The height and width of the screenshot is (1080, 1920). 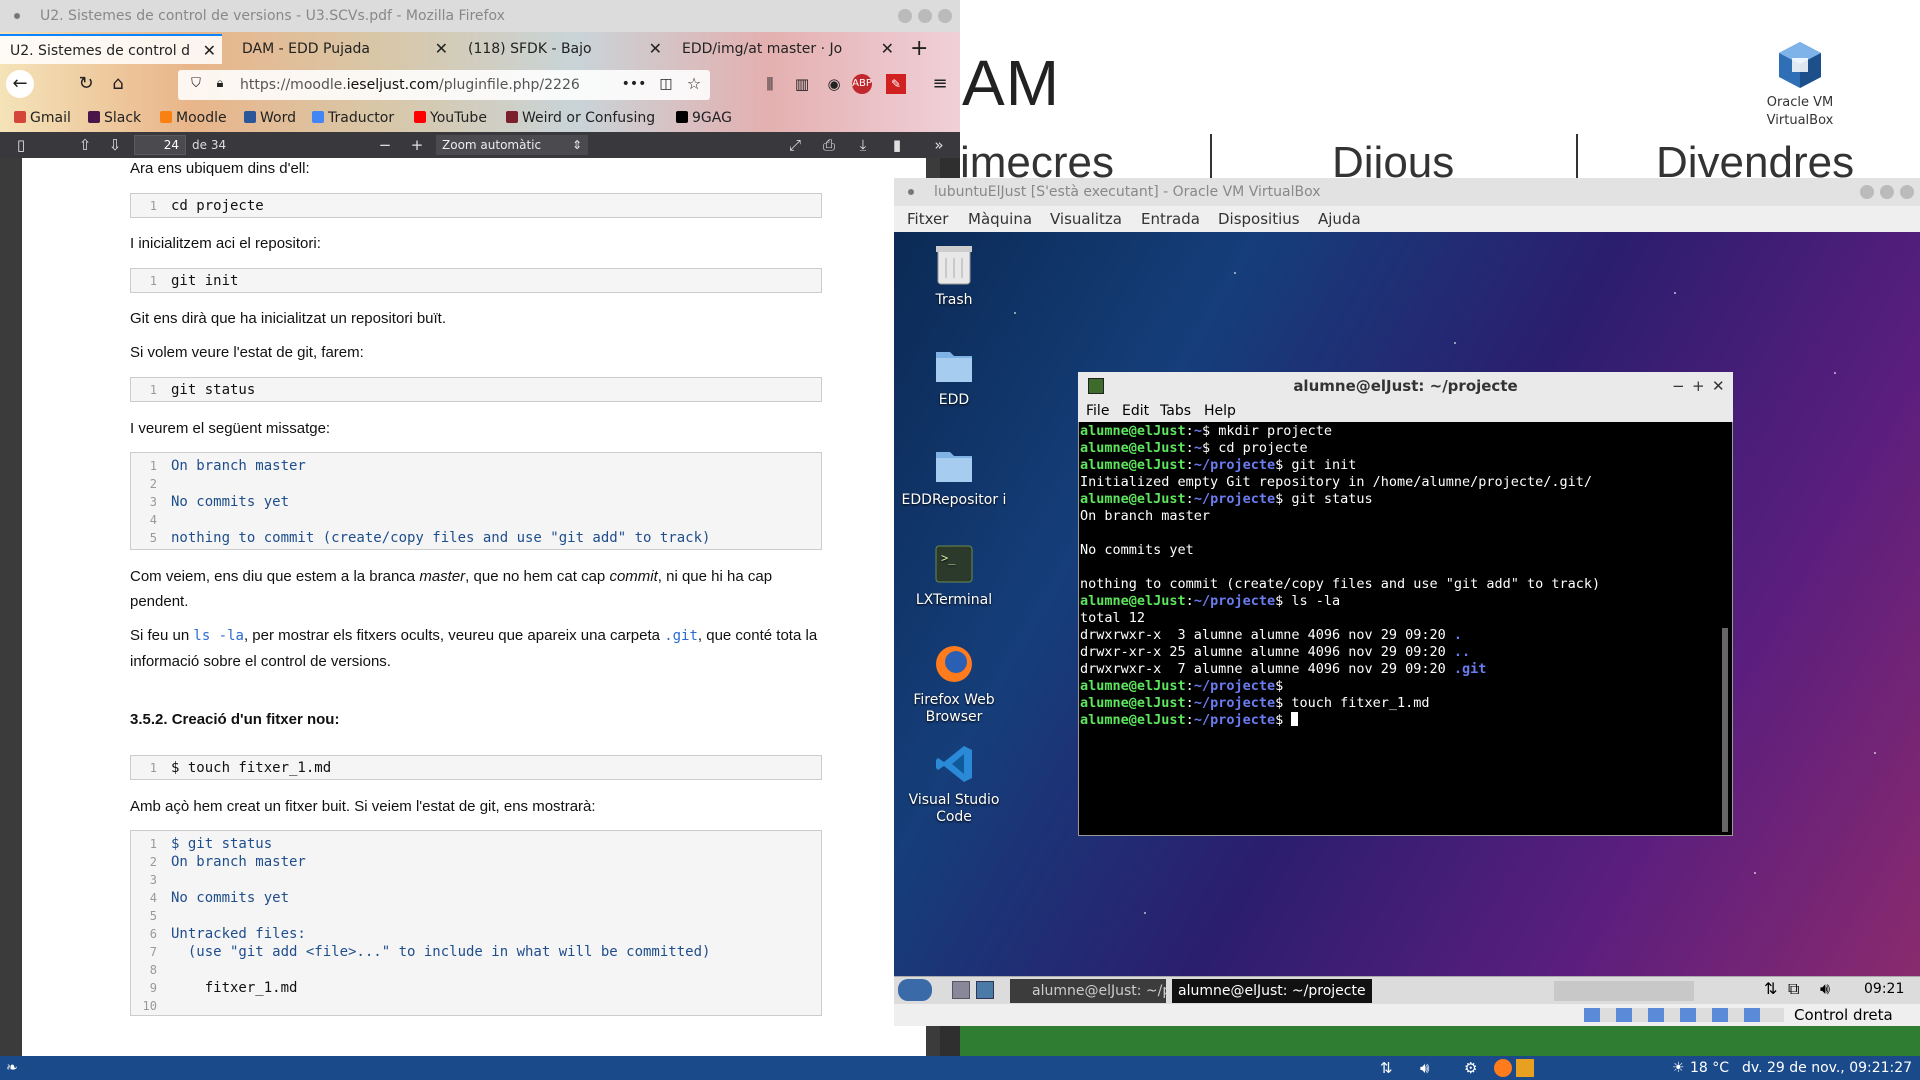 I want to click on library-icon: ⫼, so click(x=770, y=84).